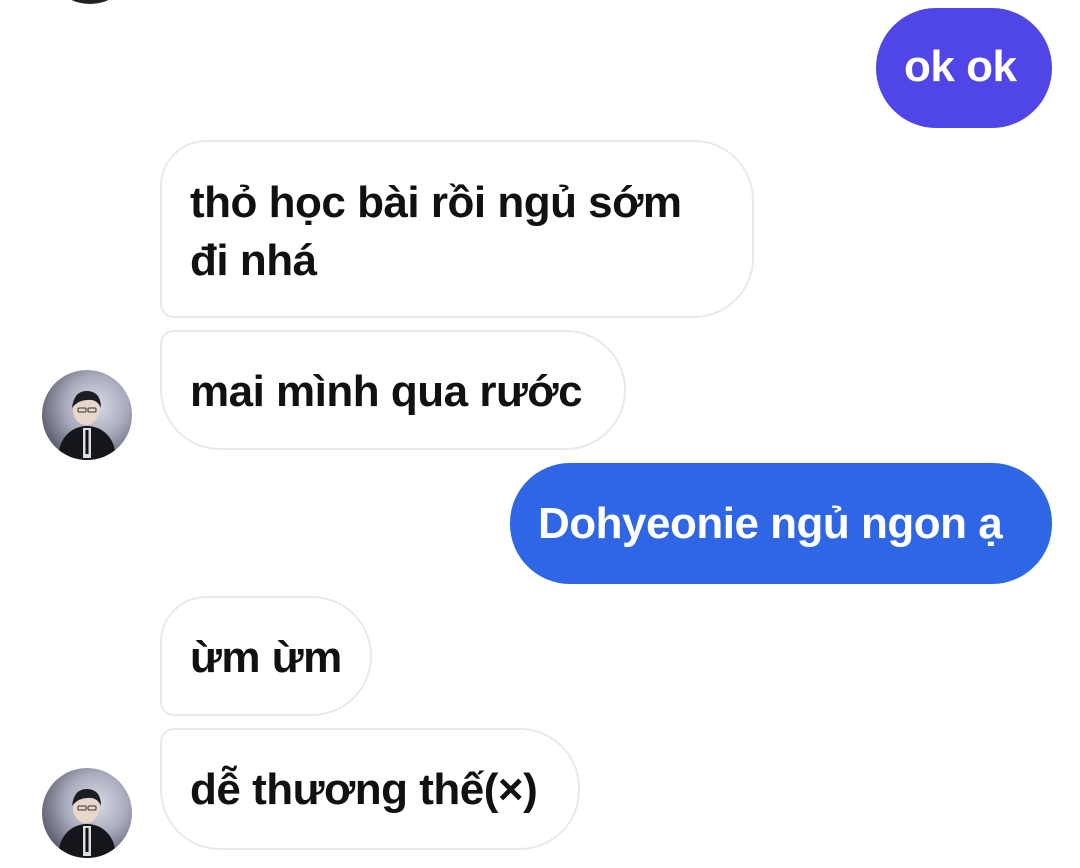  I want to click on message-bubble-outgoing: ok ok, so click(964, 68).